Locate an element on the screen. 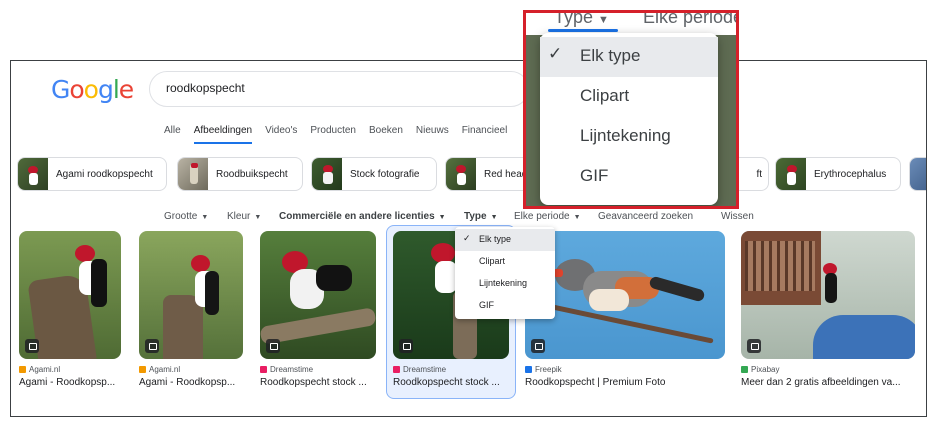 The height and width of the screenshot is (425, 937). chip-erythrocephalus: Erythrocephalus is located at coordinates (838, 174).